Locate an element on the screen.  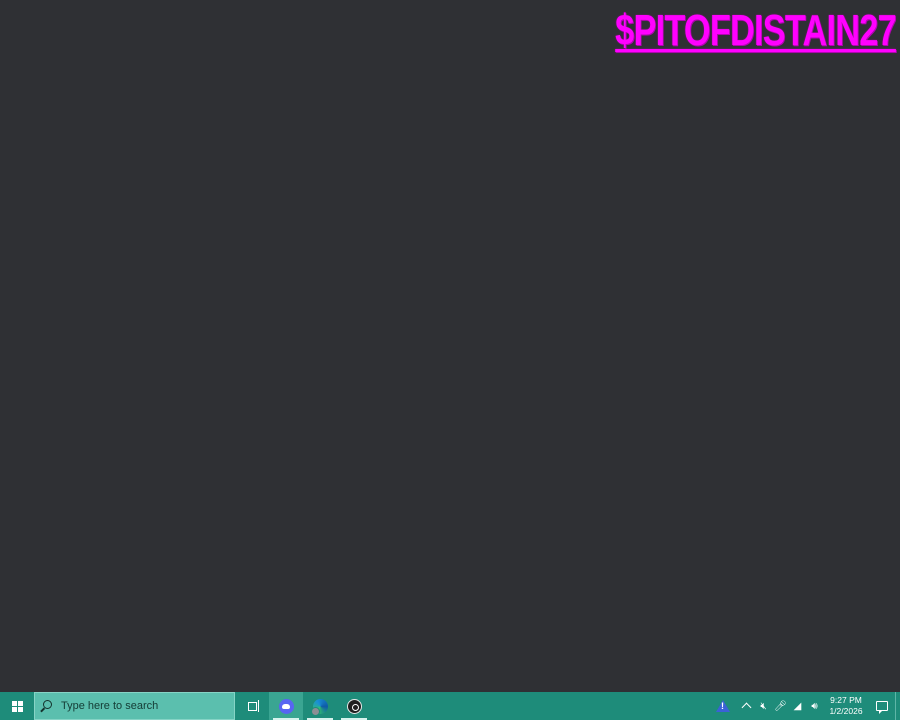
task-view-button is located at coordinates (252, 706).